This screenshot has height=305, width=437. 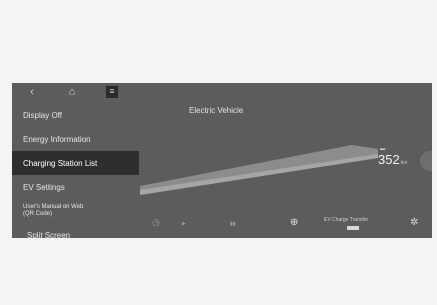 What do you see at coordinates (75, 187) in the screenshot?
I see `menu-item-ev-settings: EV Settings` at bounding box center [75, 187].